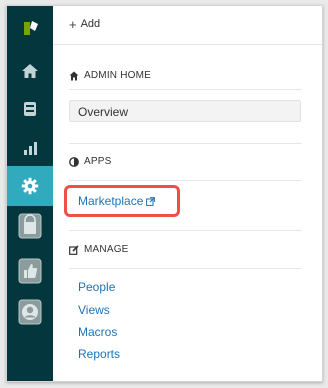 The height and width of the screenshot is (388, 328). I want to click on admin-home-heading-text: ADMIN HOME, so click(117, 75).